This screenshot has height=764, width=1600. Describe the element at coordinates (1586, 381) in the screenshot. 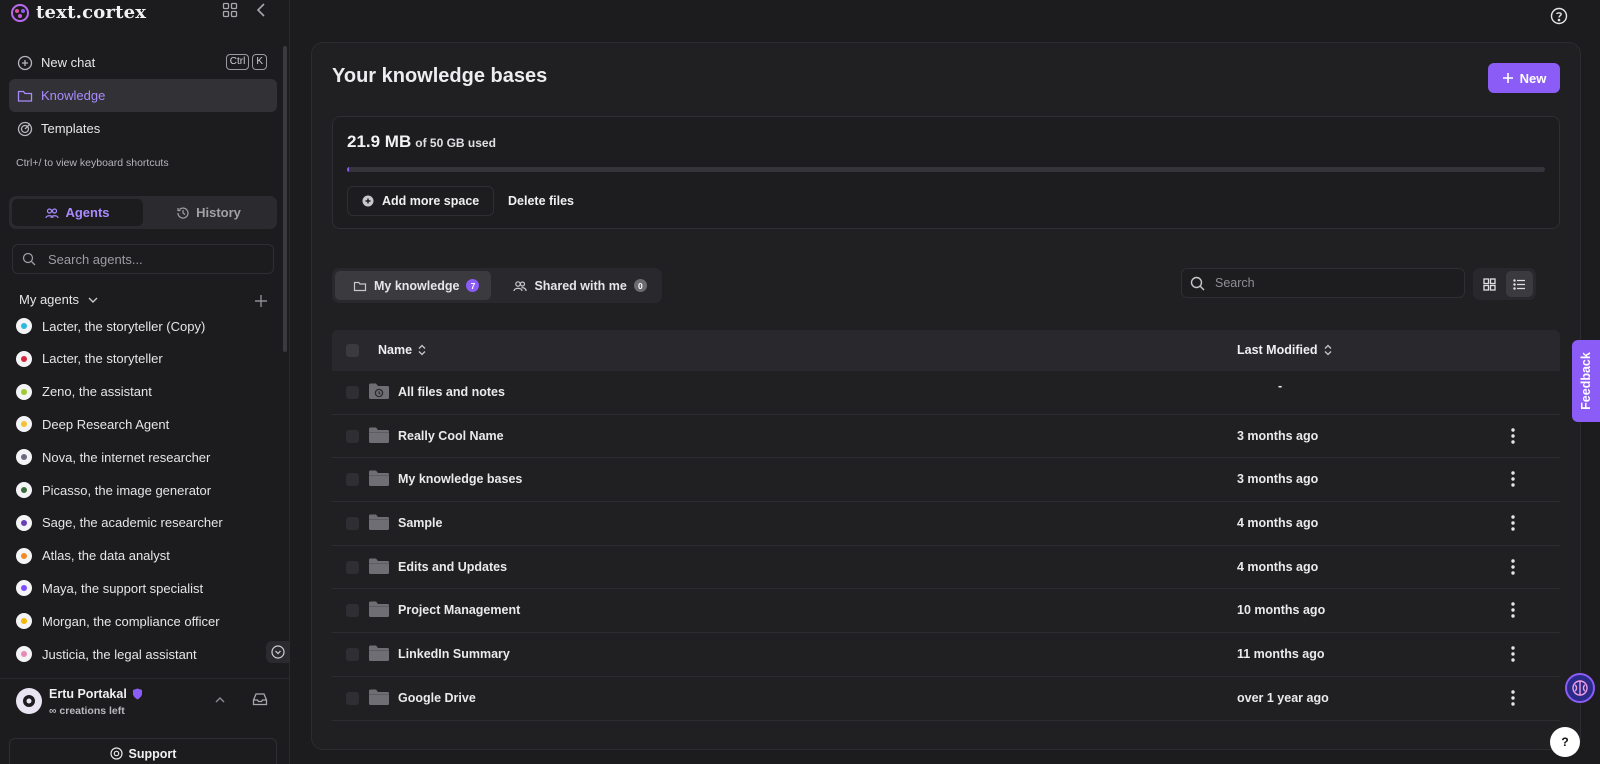

I see `feedback-tab: Feedback` at that location.